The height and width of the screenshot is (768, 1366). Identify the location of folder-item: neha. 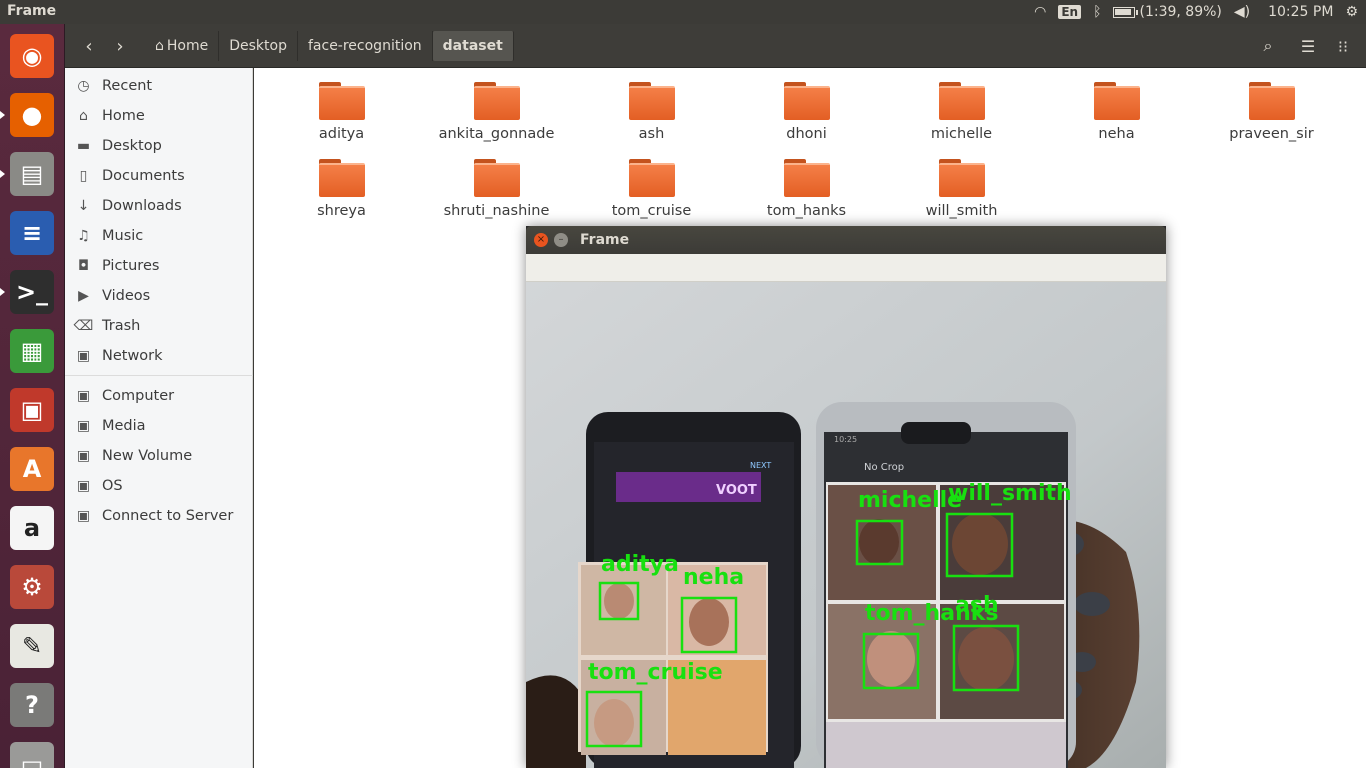
(1116, 112).